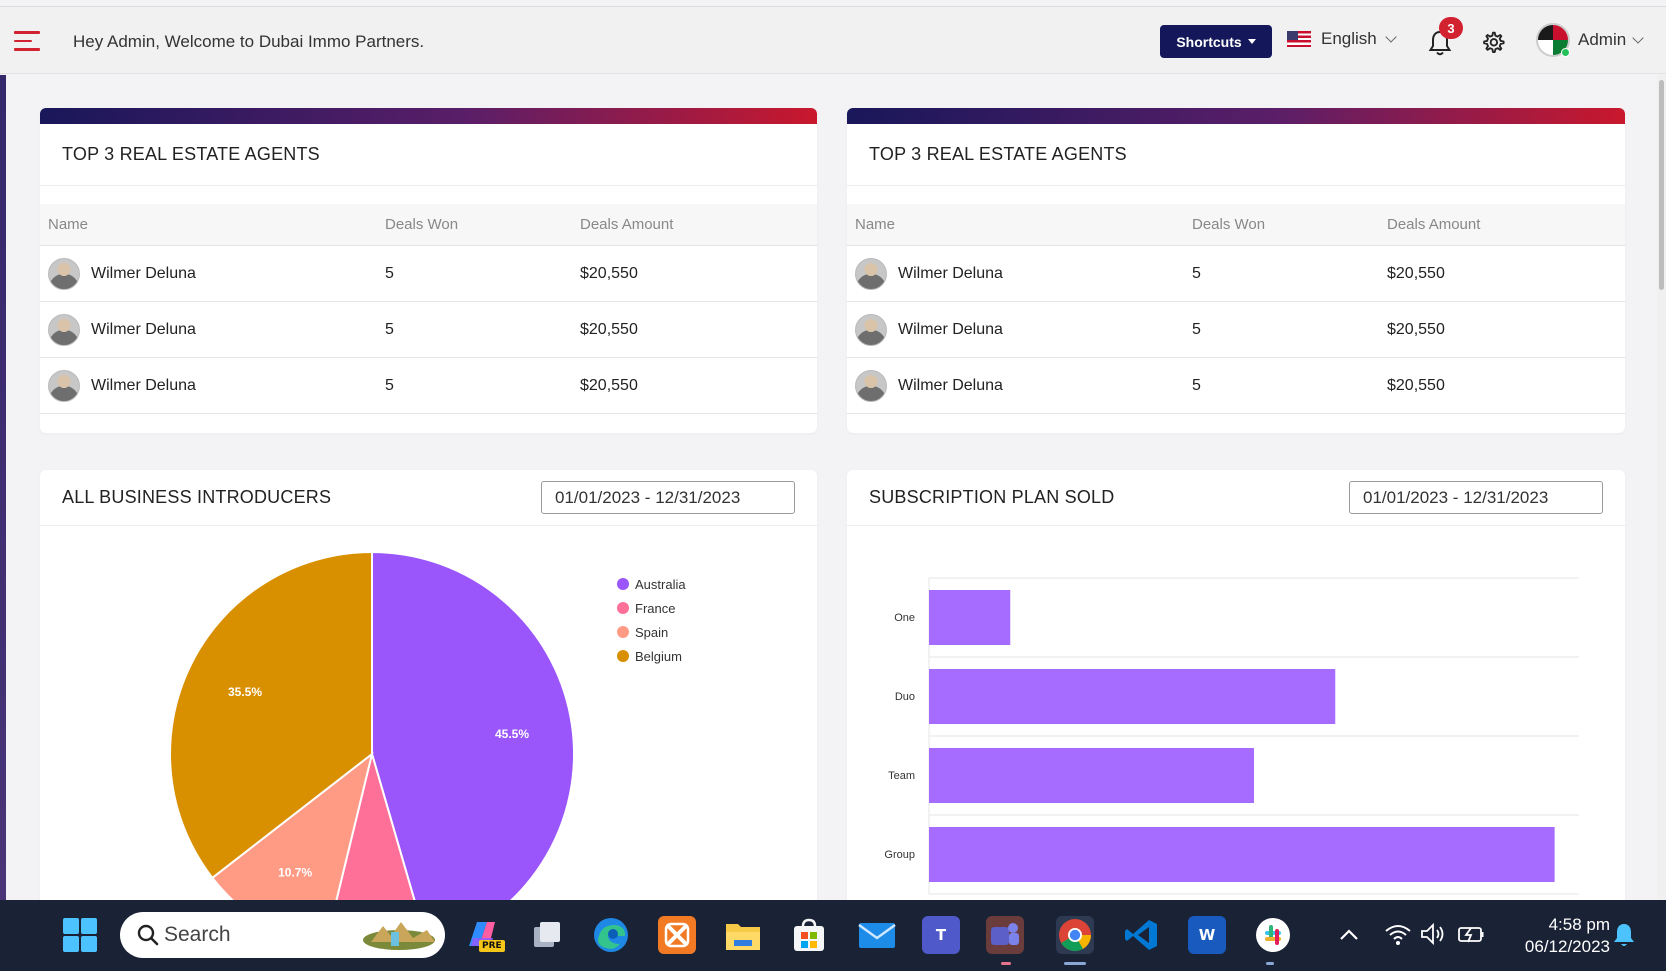 The image size is (1666, 971). I want to click on word-icon: W, so click(1207, 935).